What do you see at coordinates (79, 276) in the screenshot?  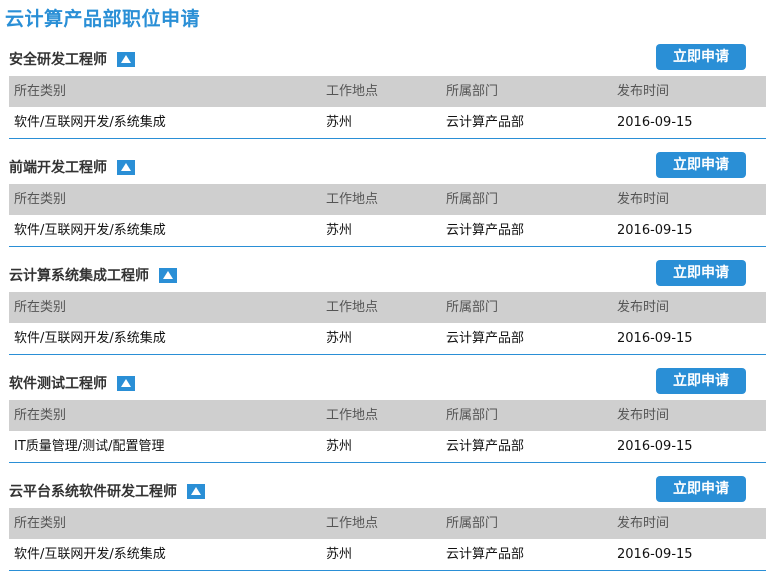 I see `job-title-text: 云计算系统集成工程师` at bounding box center [79, 276].